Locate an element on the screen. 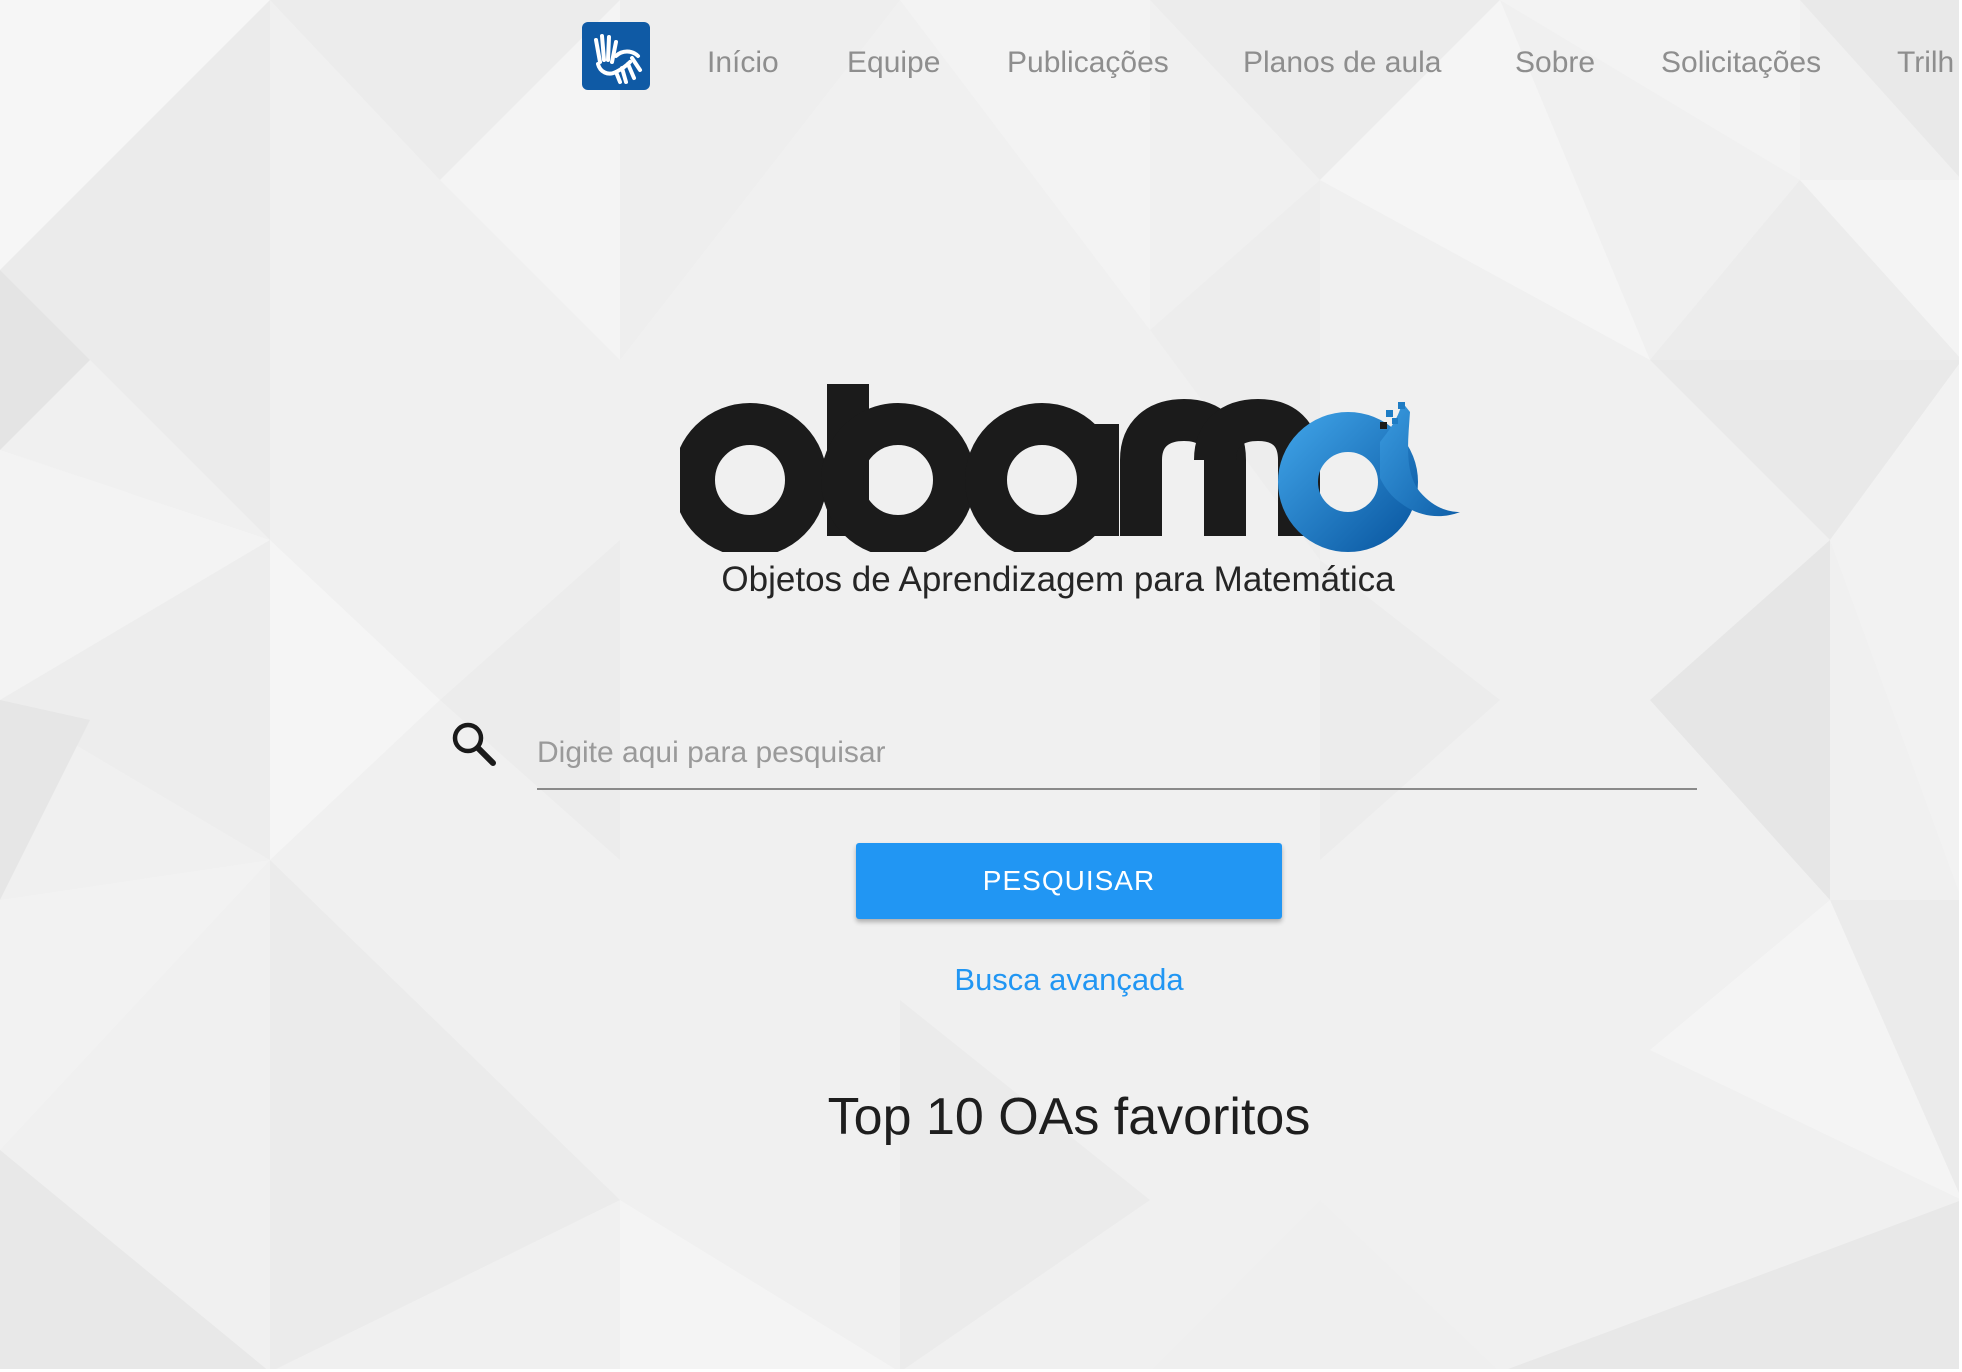 This screenshot has width=1962, height=1372. obama-logo is located at coordinates (1066, 469).